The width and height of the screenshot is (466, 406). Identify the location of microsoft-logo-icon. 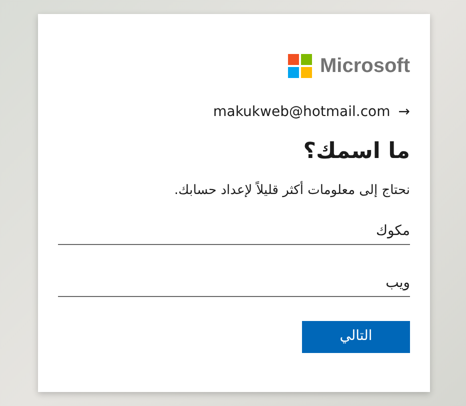
(300, 66).